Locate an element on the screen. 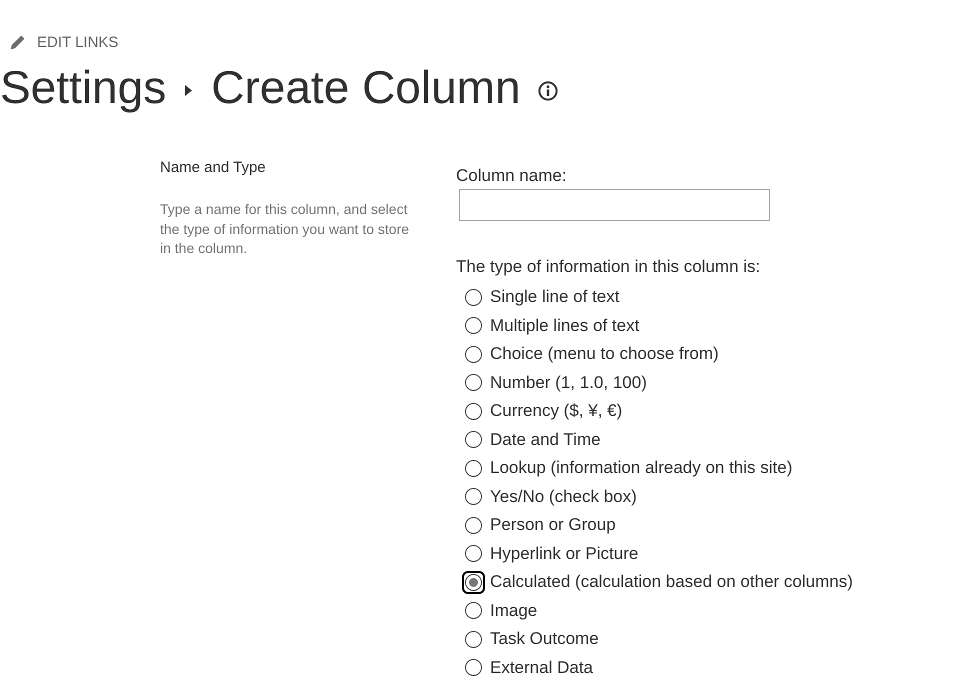 Image resolution: width=975 pixels, height=691 pixels. option-label: Multiple lines of text is located at coordinates (565, 325).